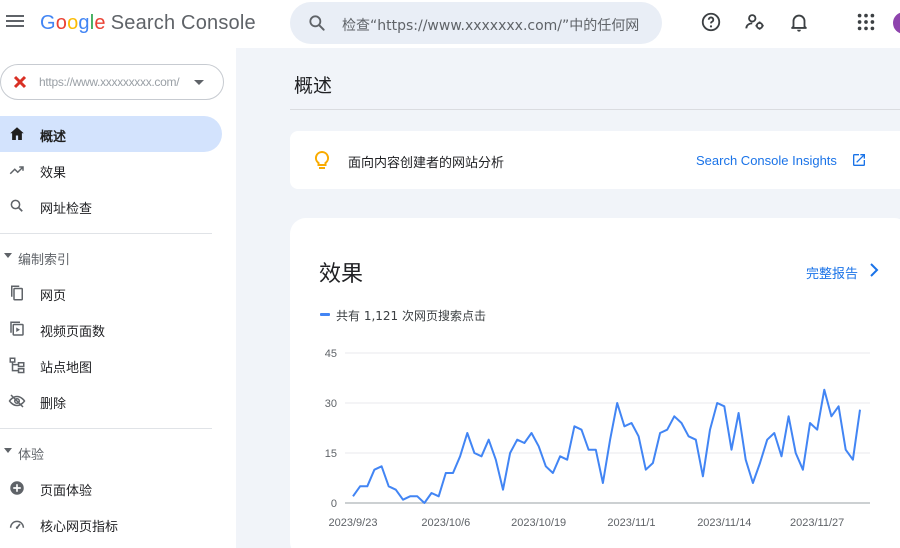 This screenshot has height=548, width=900. What do you see at coordinates (631, 523) in the screenshot?
I see `x-tick-label: 2023/11/1` at bounding box center [631, 523].